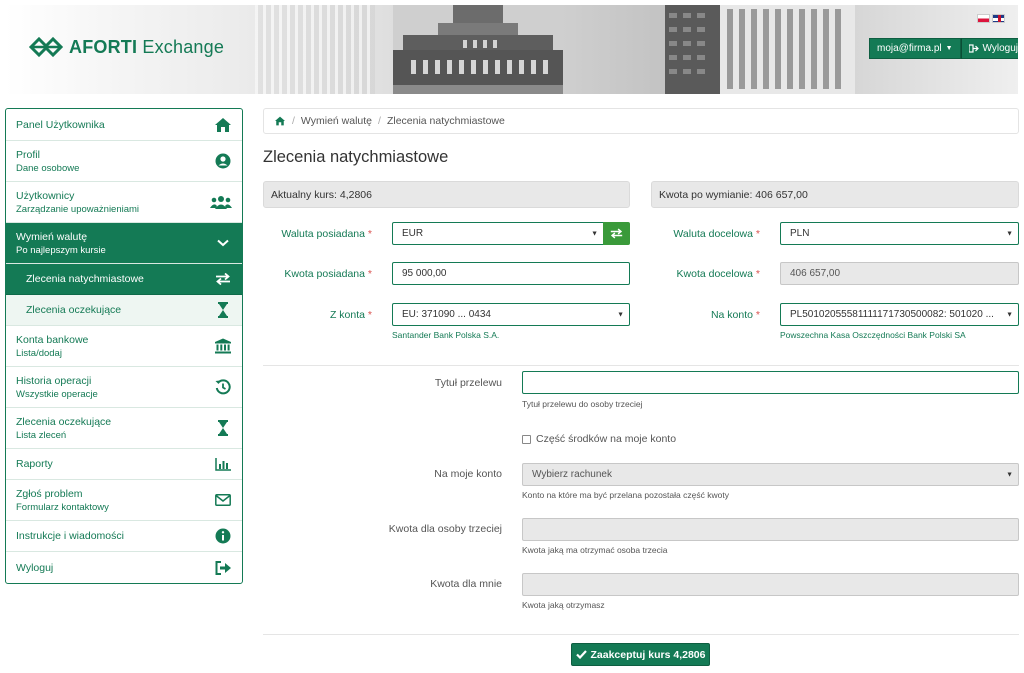 The image size is (1024, 673). Describe the element at coordinates (52, 339) in the screenshot. I see `sidebar-item-label: Konta bankowe` at that location.